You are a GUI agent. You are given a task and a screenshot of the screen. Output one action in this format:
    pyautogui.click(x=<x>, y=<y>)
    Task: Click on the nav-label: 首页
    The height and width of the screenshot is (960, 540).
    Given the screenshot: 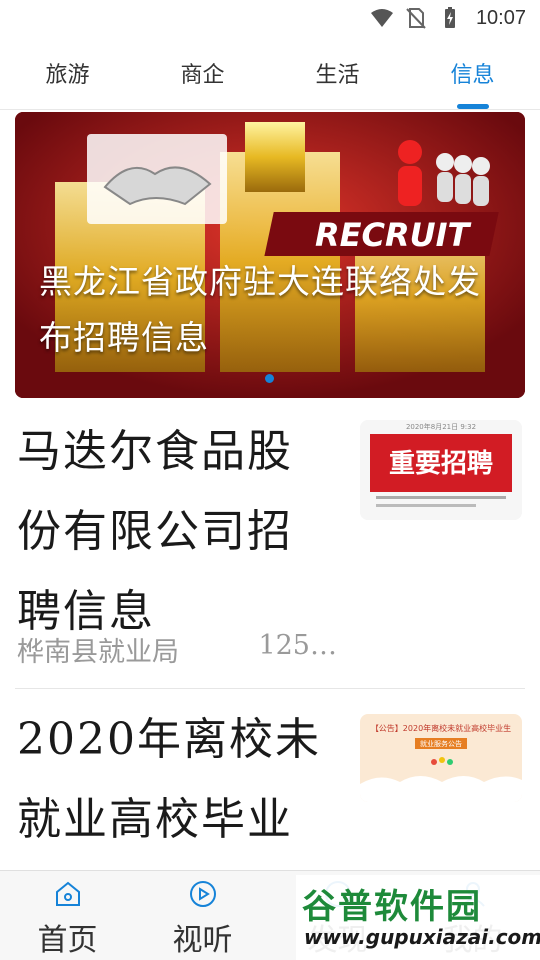 What is the action you would take?
    pyautogui.click(x=67, y=940)
    